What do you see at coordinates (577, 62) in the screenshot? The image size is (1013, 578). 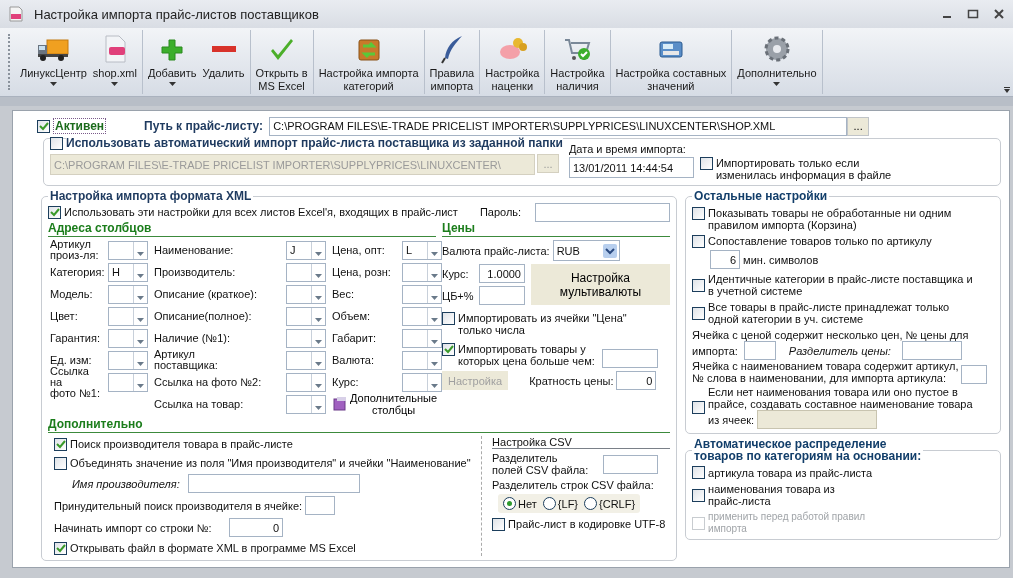 I see `toolbar-button: Настройка наличия` at bounding box center [577, 62].